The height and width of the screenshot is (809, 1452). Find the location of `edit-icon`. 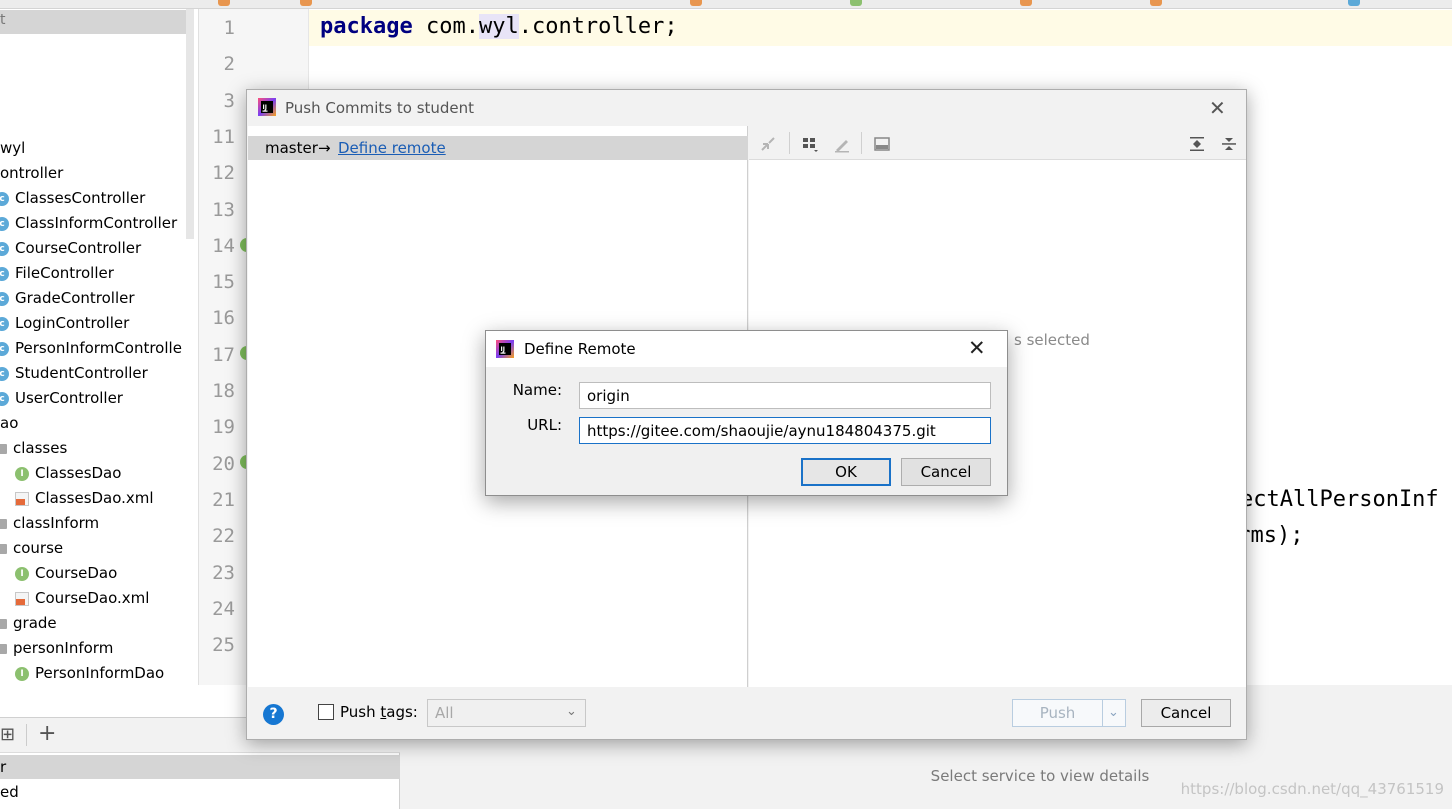

edit-icon is located at coordinates (842, 144).